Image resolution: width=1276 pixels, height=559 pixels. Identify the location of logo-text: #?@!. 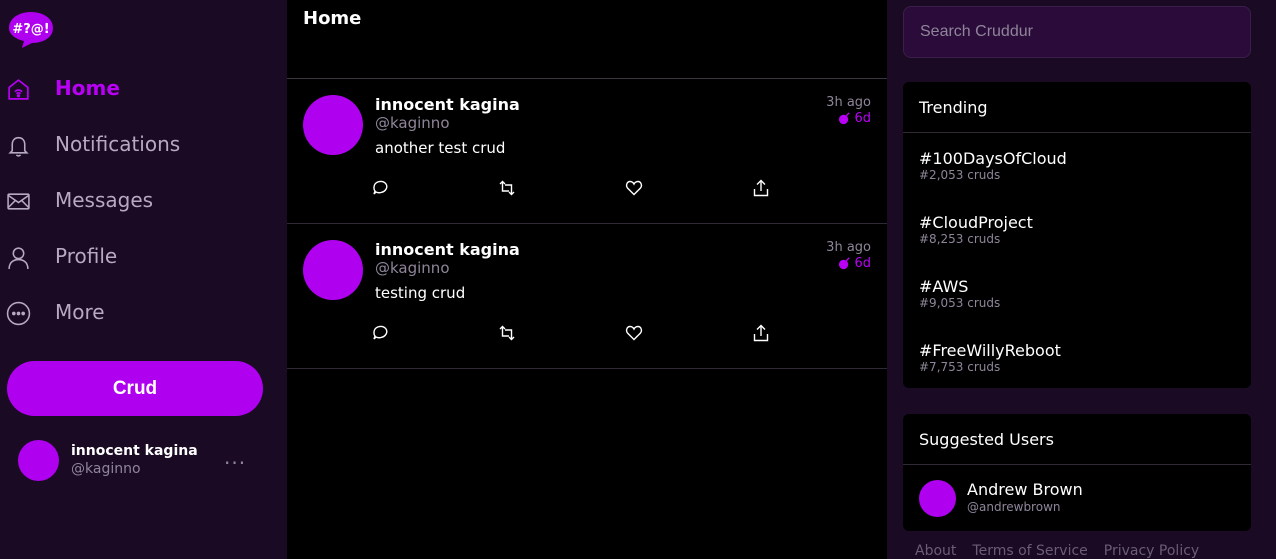
(30, 29).